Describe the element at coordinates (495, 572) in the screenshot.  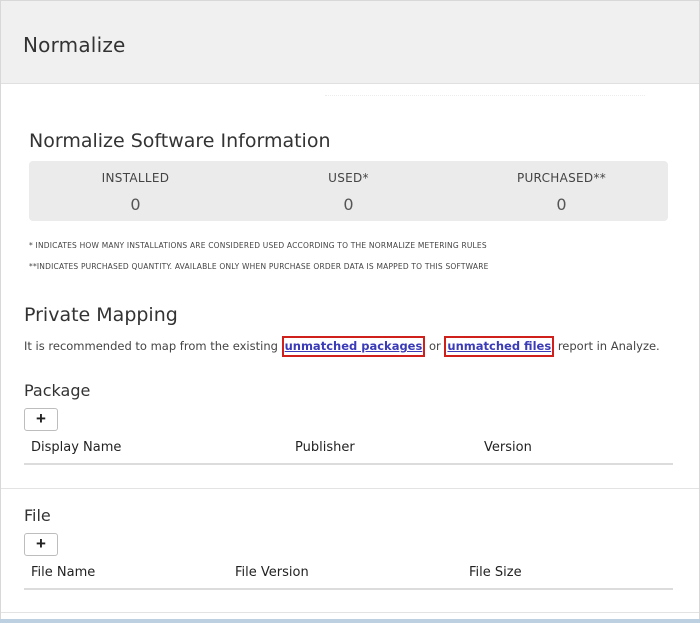
I see `column-header-file-size: File Size` at that location.